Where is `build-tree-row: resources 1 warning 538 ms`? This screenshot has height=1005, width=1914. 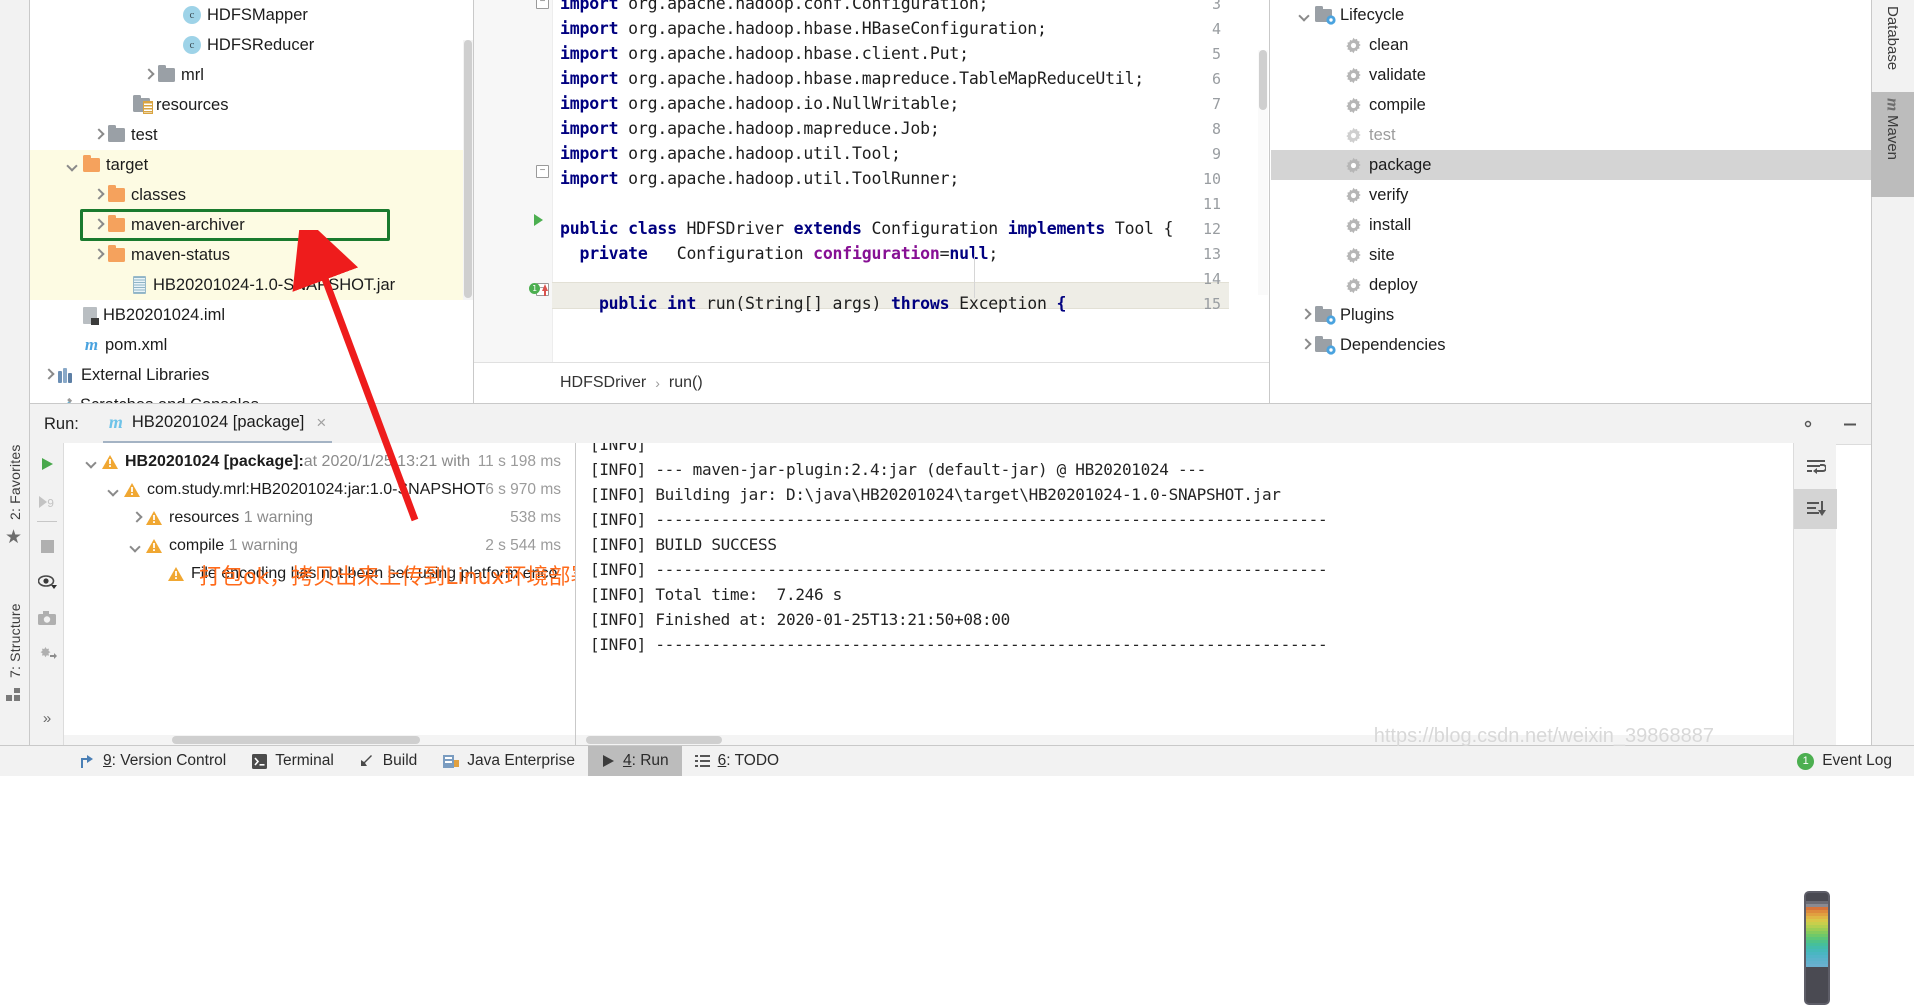
build-tree-row: resources 1 warning 538 ms is located at coordinates (319, 518).